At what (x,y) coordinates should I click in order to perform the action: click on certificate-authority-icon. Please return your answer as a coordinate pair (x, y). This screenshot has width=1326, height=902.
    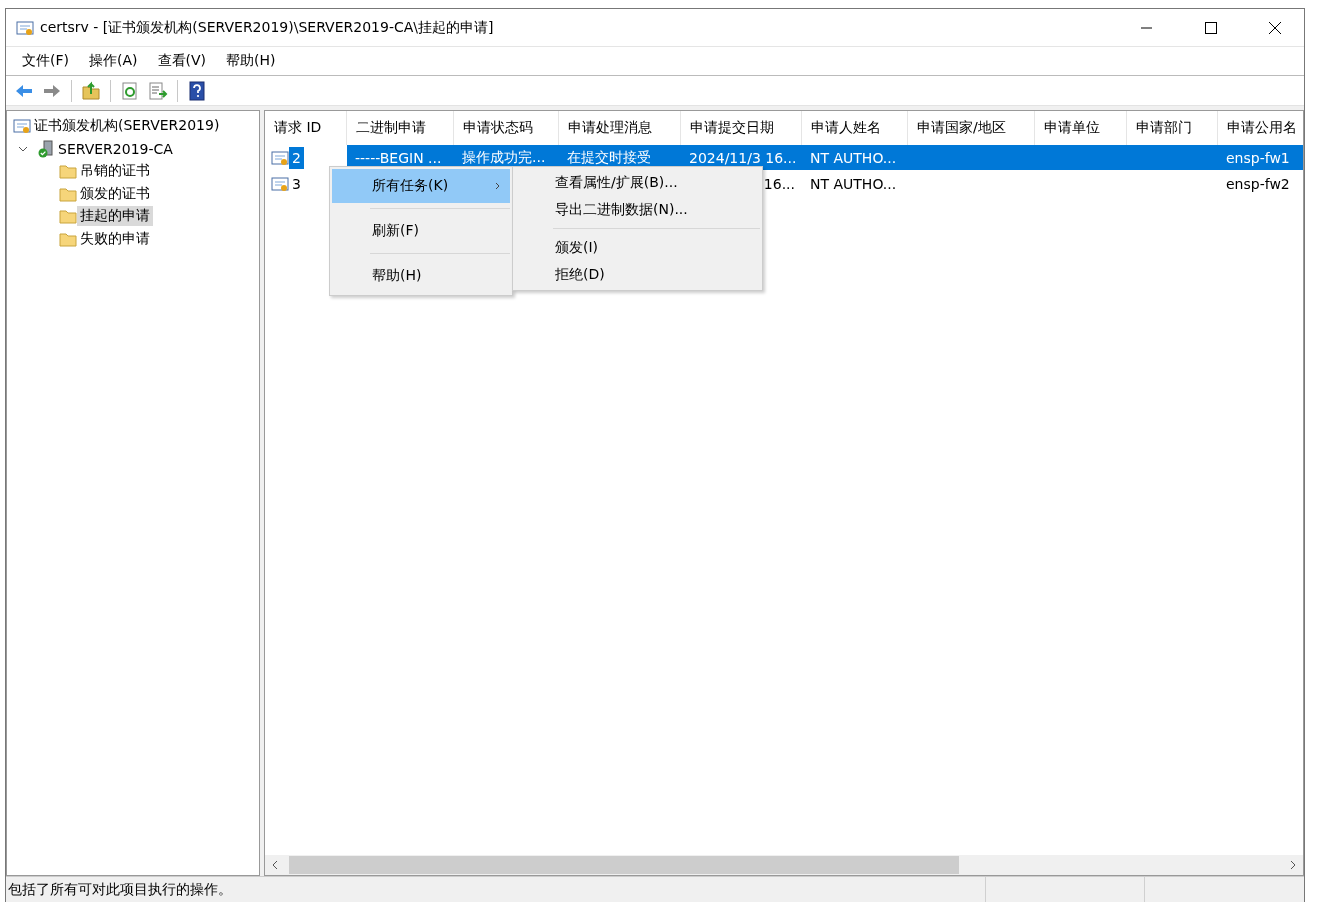
    Looking at the image, I should click on (22, 126).